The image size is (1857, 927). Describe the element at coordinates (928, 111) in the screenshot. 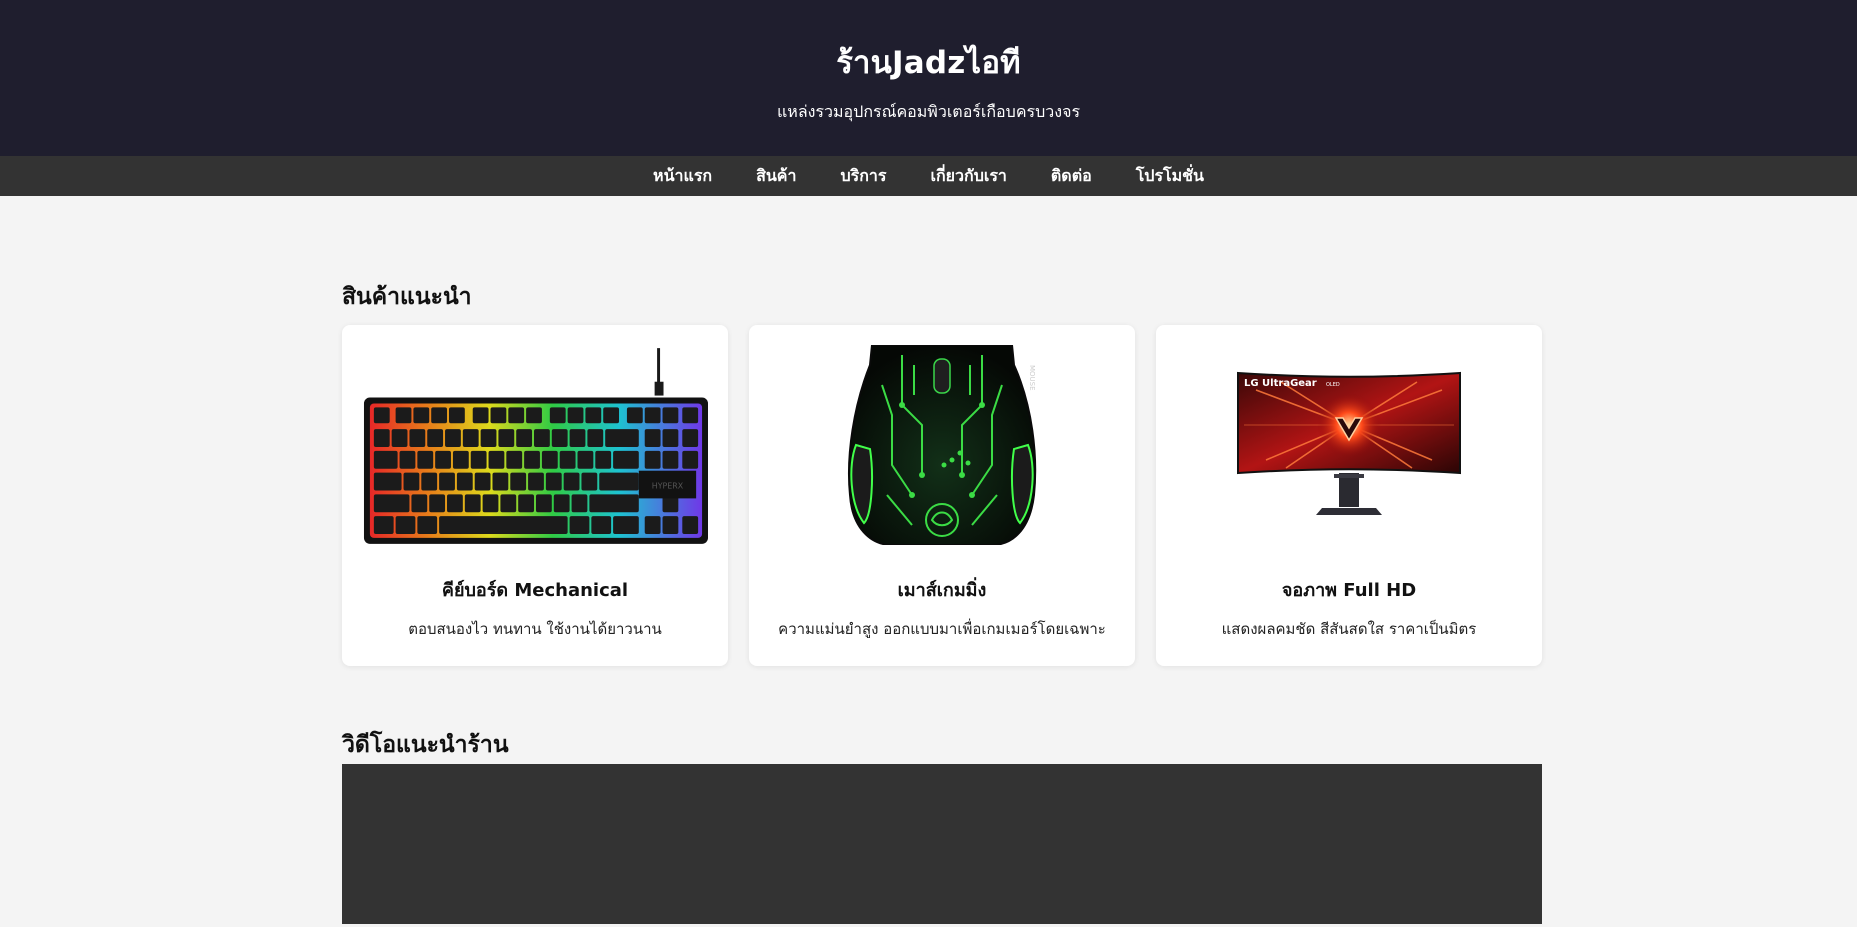

I see `site-subtitle: แหล่งรวมอุปกรณ์คอมพิวเตอร์เกือบครบวงจร` at that location.